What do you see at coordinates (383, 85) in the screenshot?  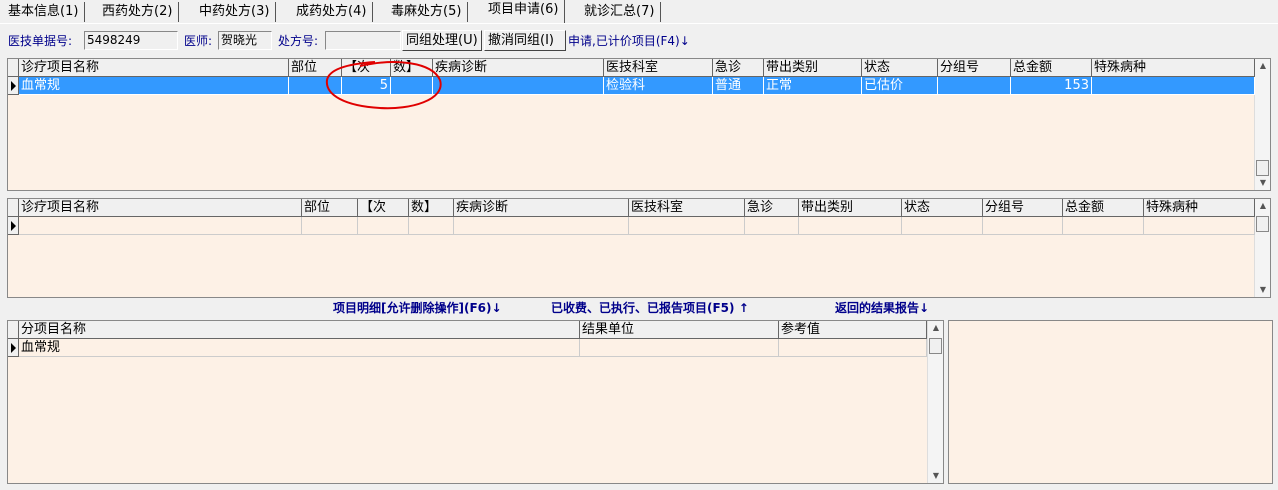 I see `red-circle-annotation` at bounding box center [383, 85].